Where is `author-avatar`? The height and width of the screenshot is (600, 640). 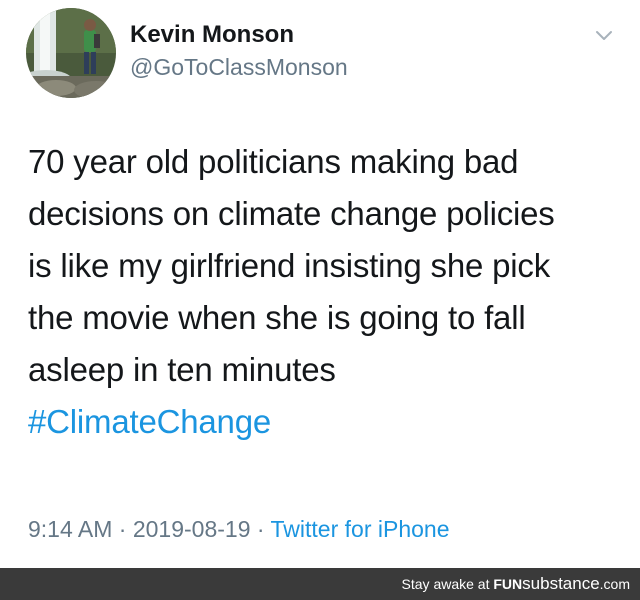
author-avatar is located at coordinates (71, 53).